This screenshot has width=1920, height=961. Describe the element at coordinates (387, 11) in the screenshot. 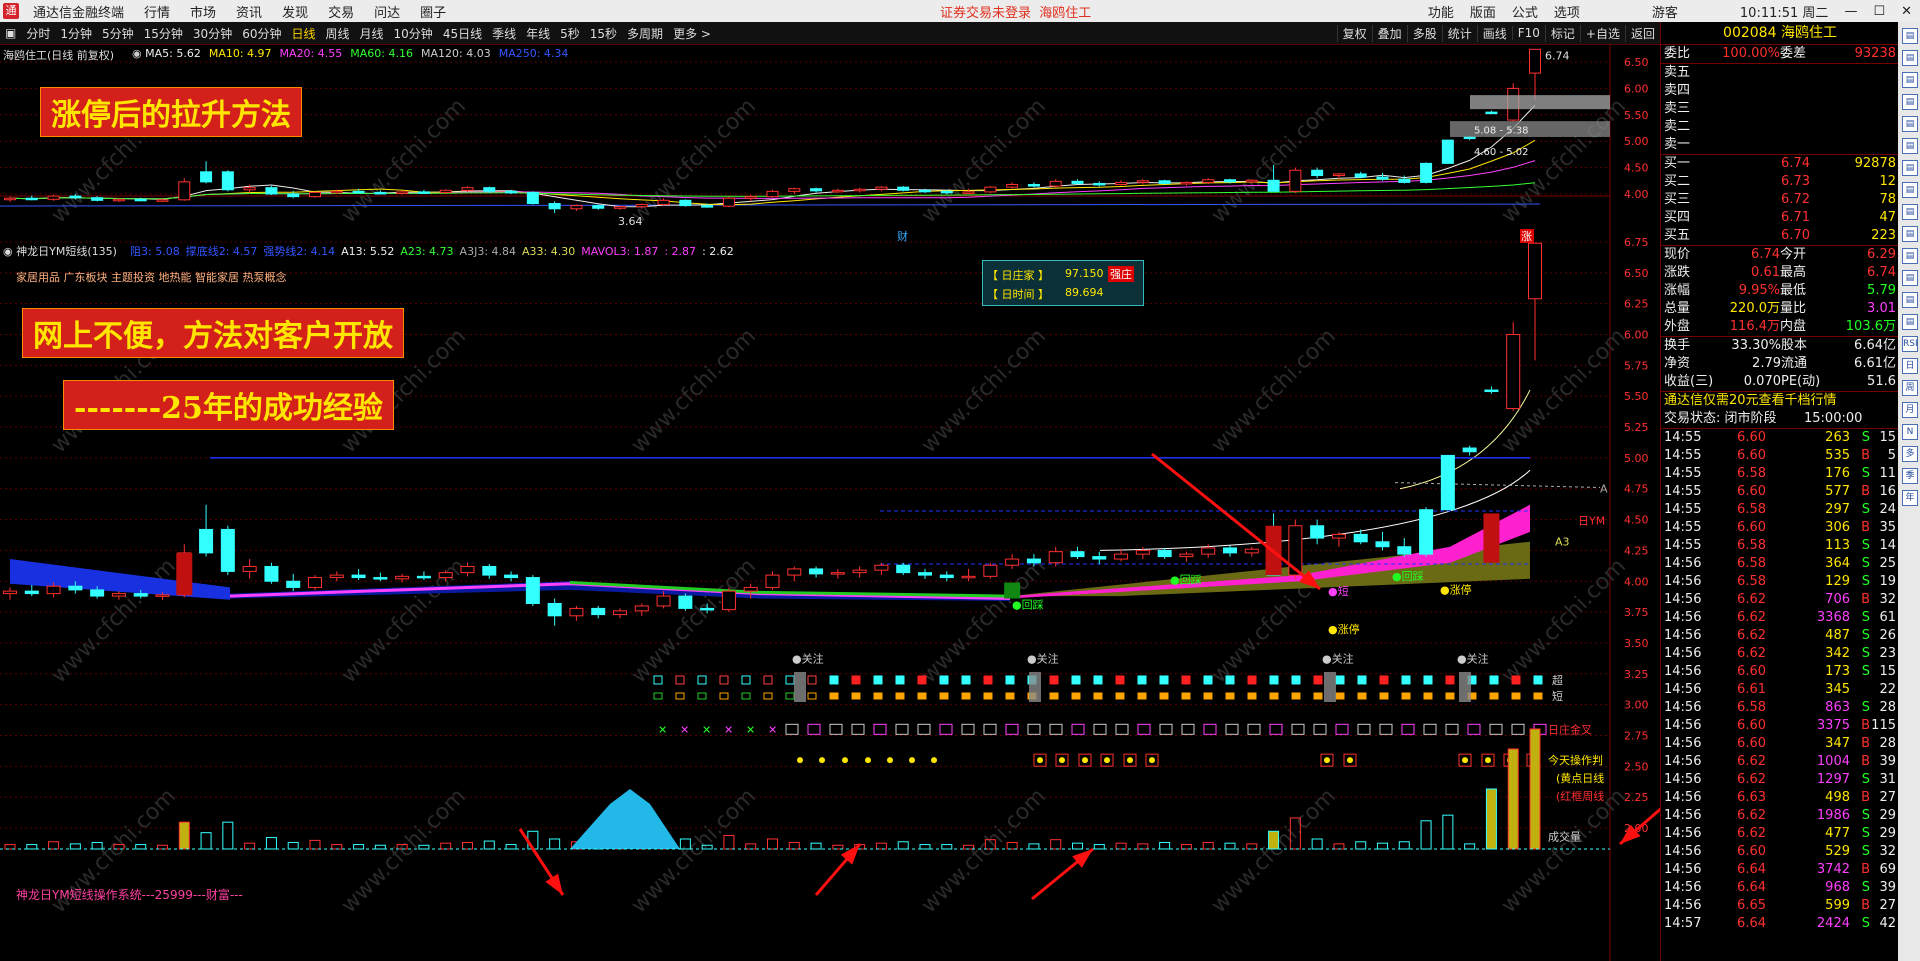

I see `menu-item-wenda: 问达` at that location.